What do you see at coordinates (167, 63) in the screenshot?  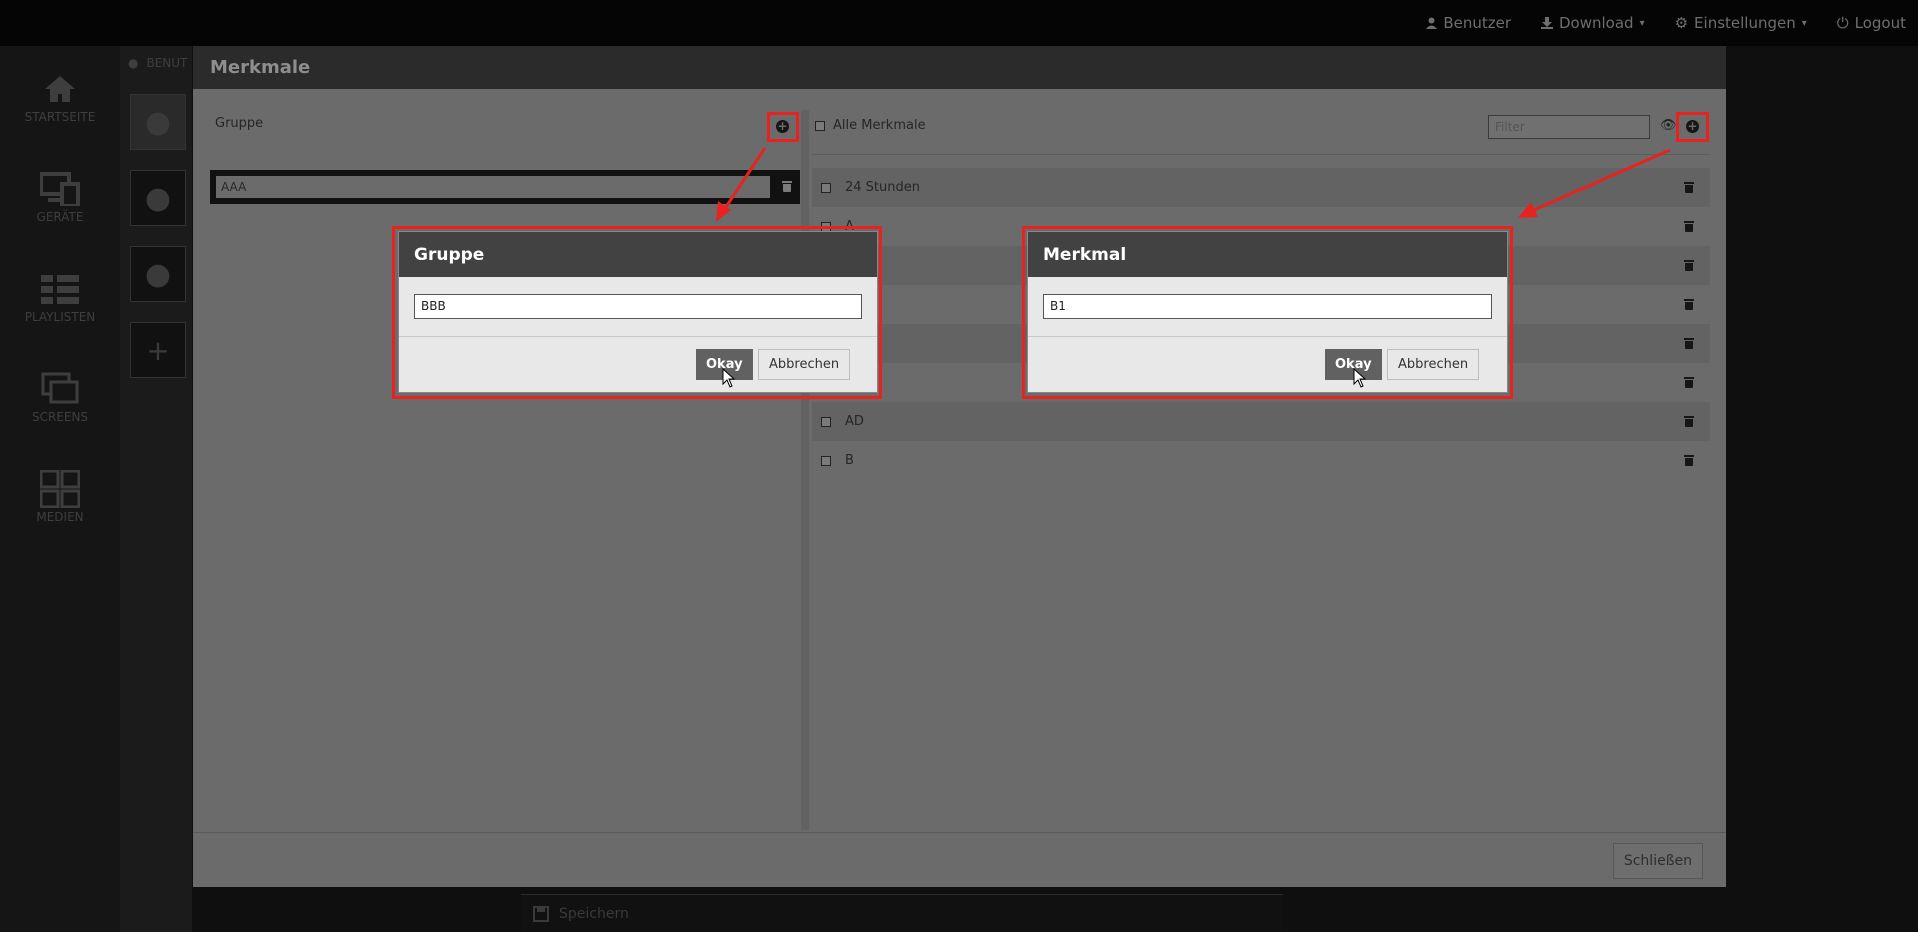 I see `user-column-title: BENUT` at bounding box center [167, 63].